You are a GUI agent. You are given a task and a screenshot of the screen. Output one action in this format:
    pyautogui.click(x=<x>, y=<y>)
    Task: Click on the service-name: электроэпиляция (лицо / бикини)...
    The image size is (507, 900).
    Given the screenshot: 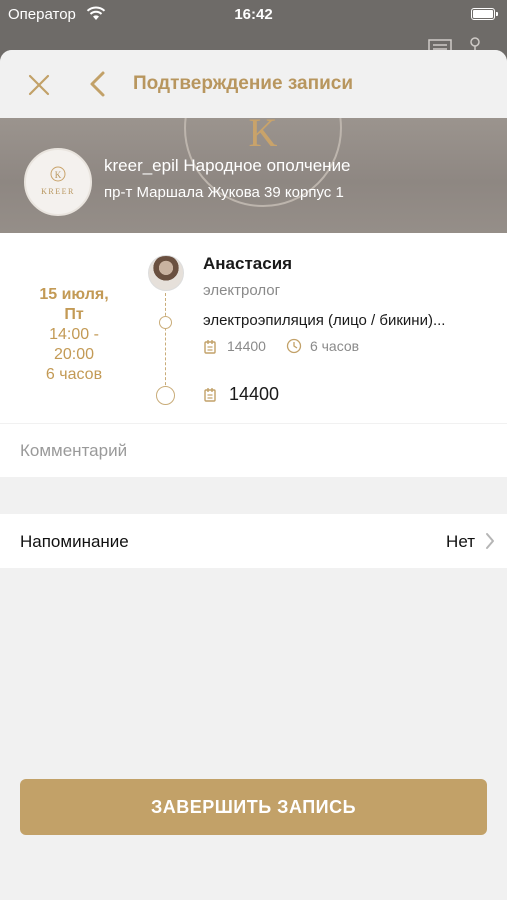 What is the action you would take?
    pyautogui.click(x=324, y=320)
    